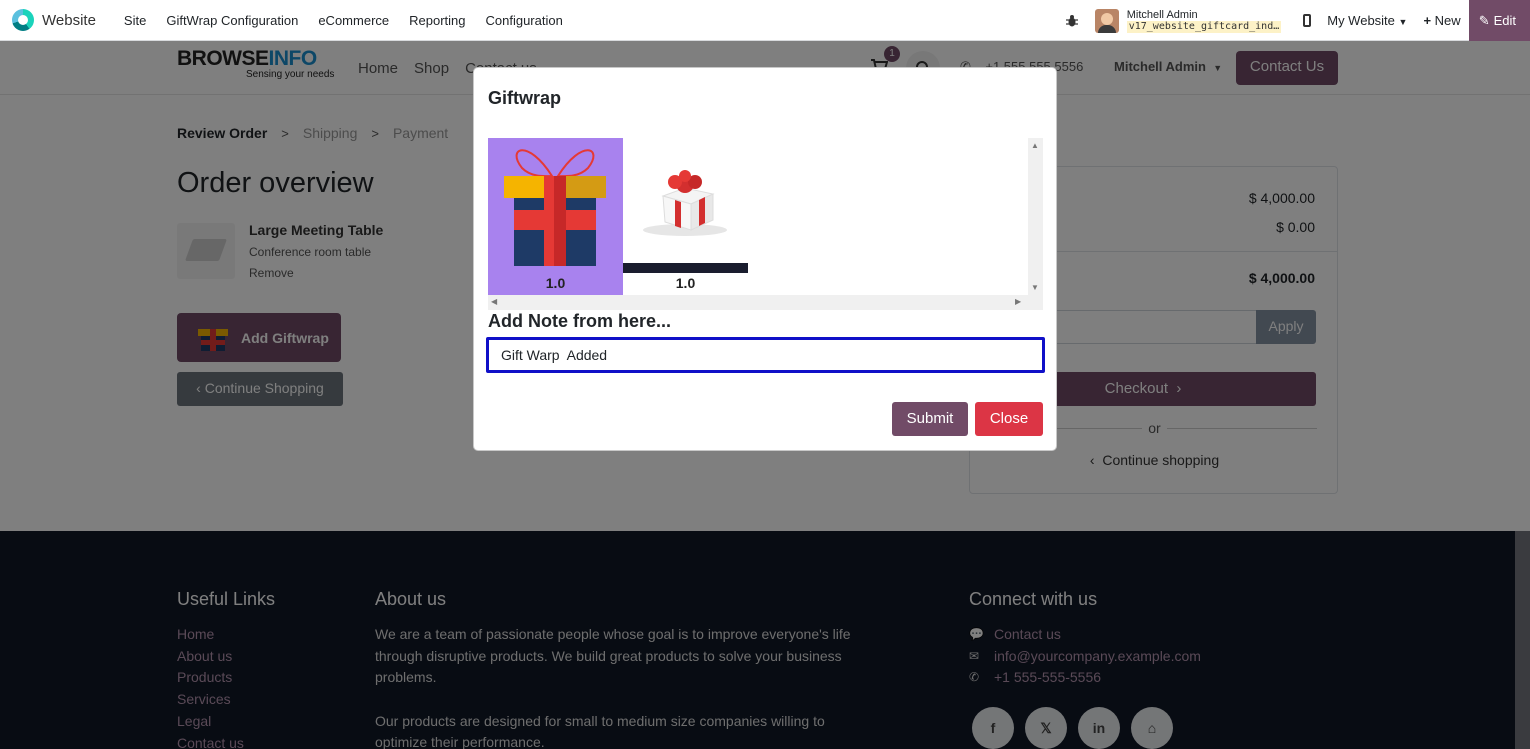  Describe the element at coordinates (765, 355) in the screenshot. I see `gift-note-input` at that location.